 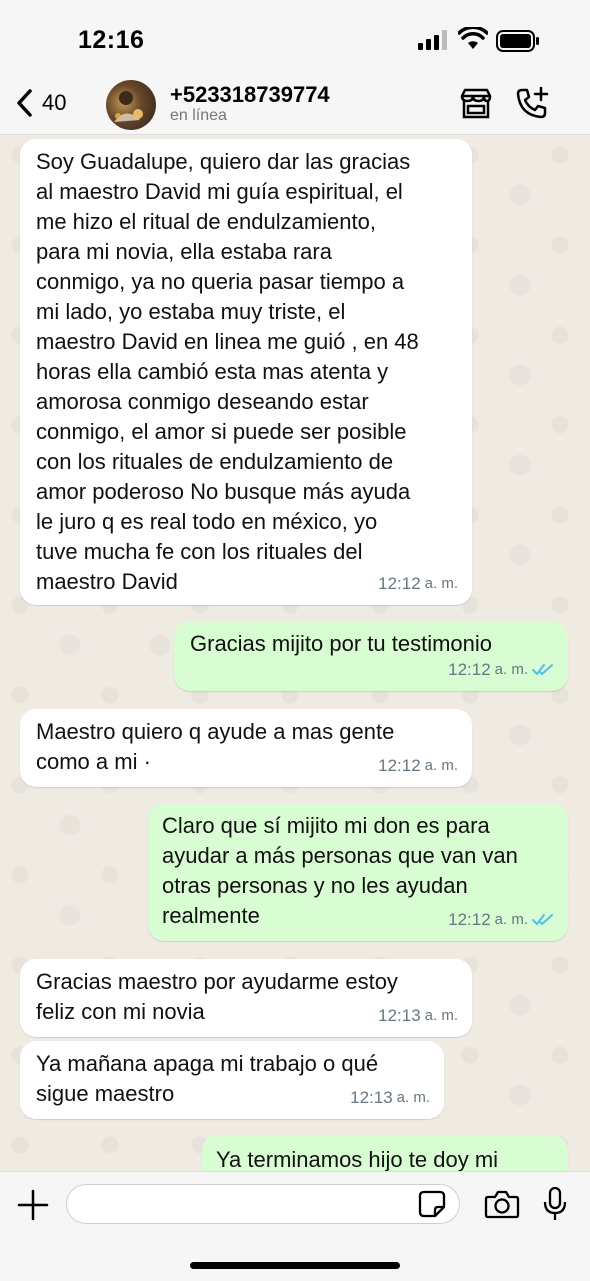 I want to click on avatar-photo, so click(x=128, y=106).